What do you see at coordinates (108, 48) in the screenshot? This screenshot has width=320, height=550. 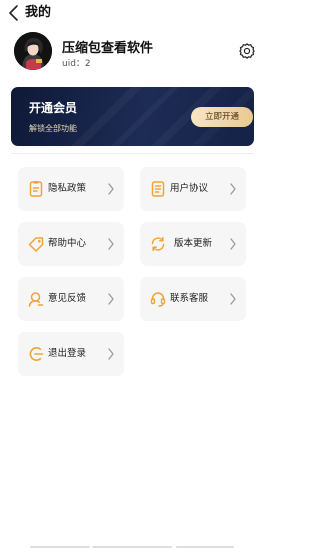 I see `username: 压缩包查看软件` at bounding box center [108, 48].